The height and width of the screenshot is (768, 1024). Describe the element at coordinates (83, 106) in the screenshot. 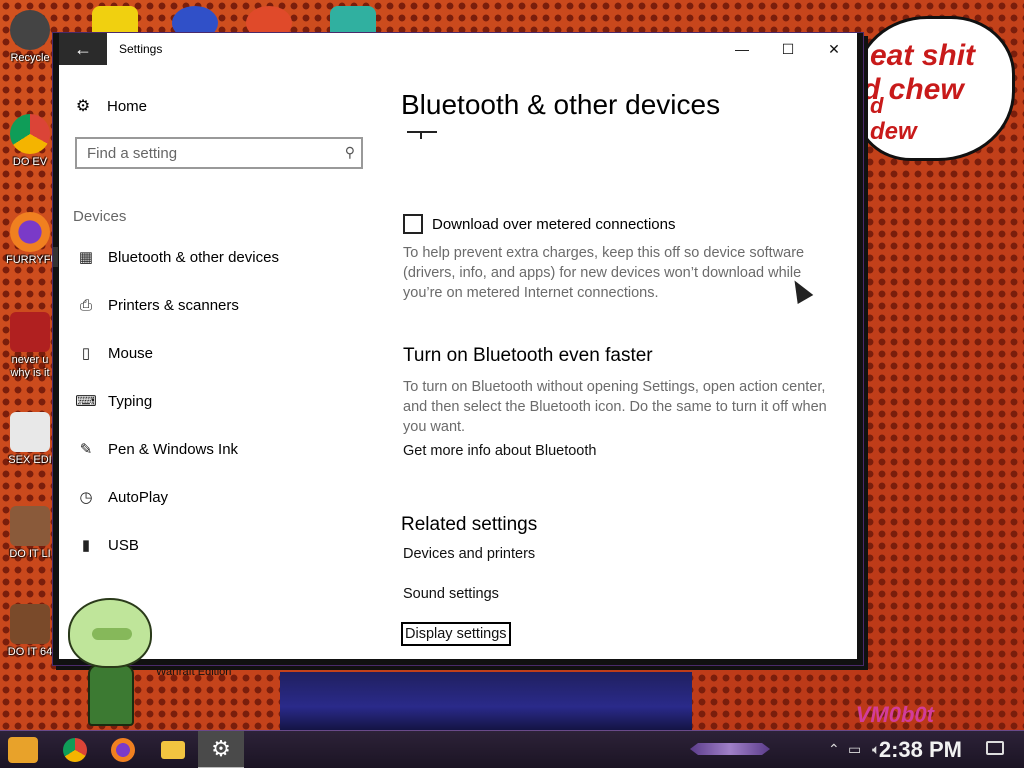

I see `home-gear-icon: ⚙` at that location.